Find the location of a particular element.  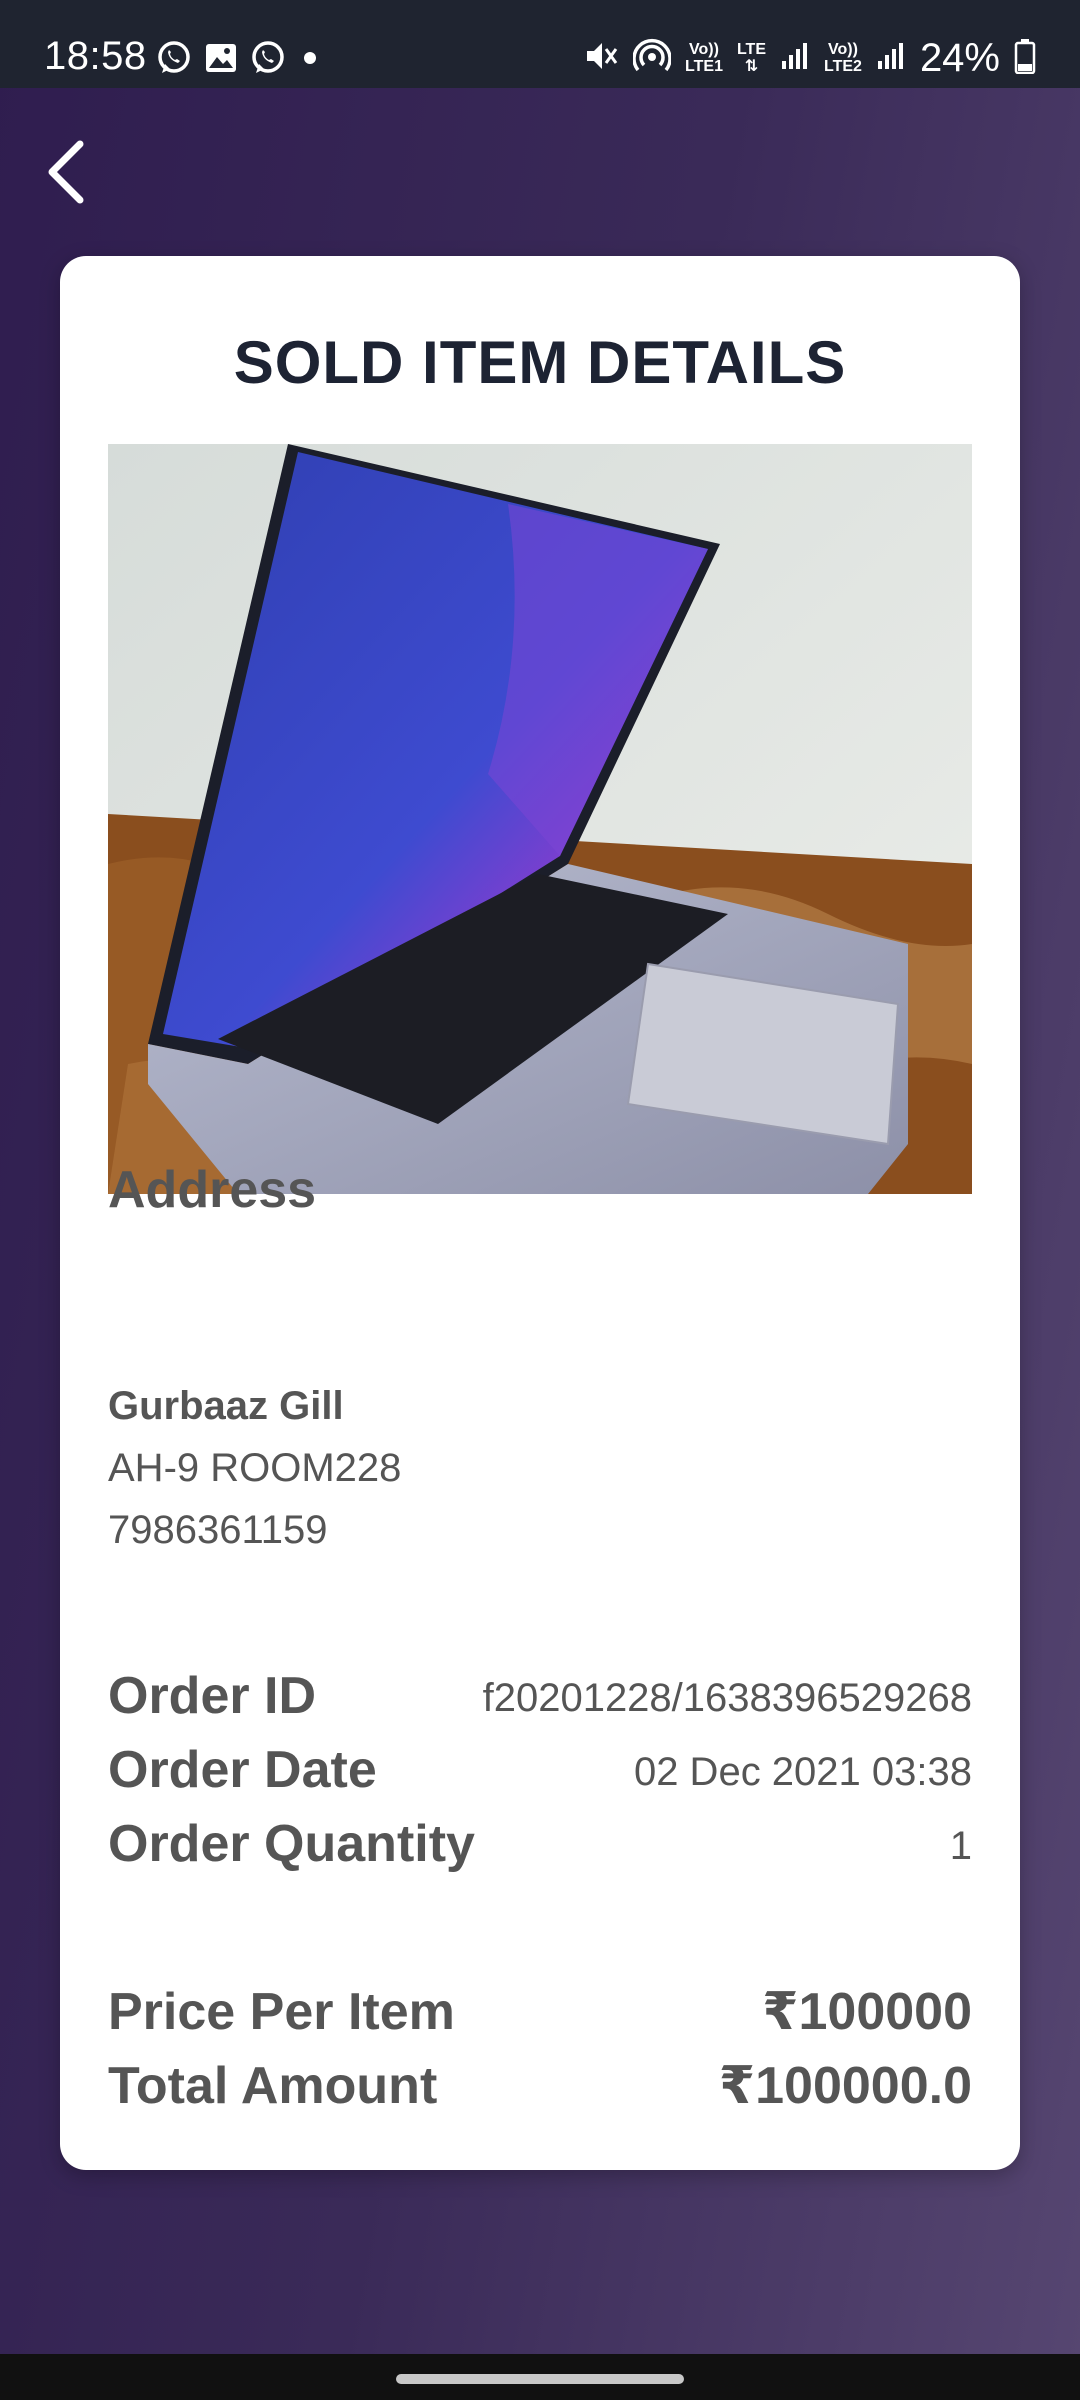

order-date-value: 02 Dec 2021 03:38 is located at coordinates (802, 1772).